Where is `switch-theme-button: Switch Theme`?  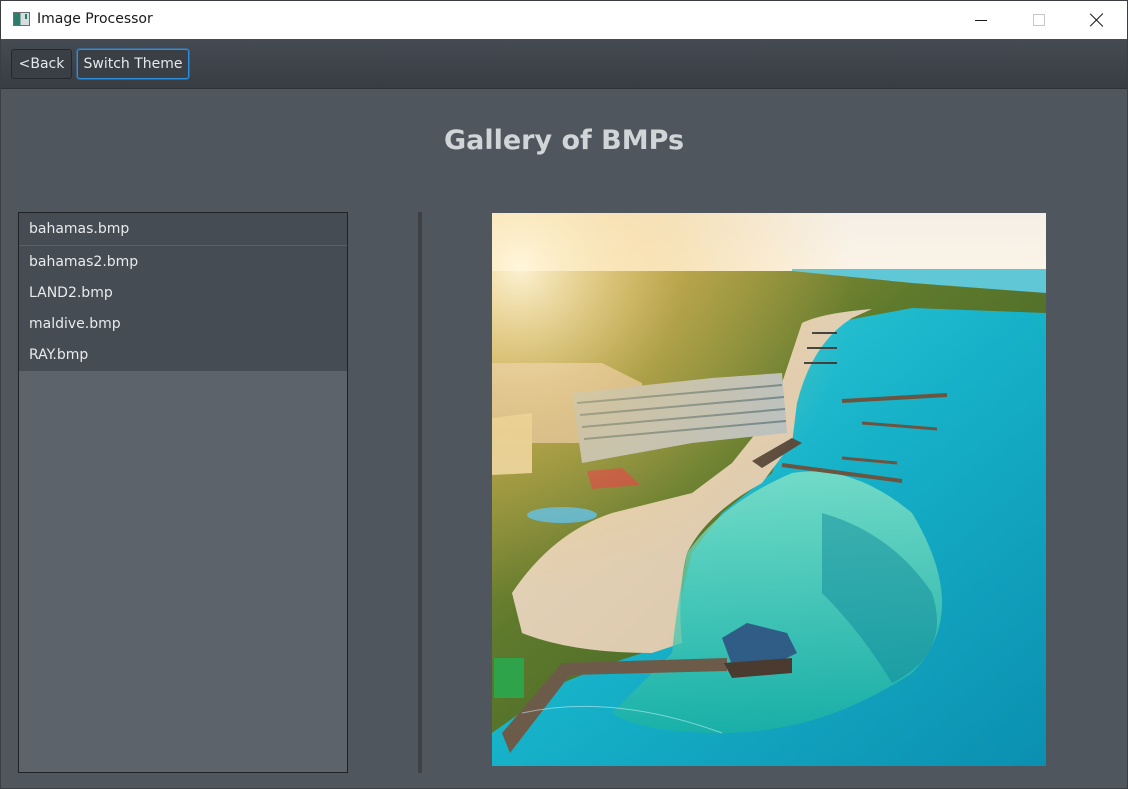
switch-theme-button: Switch Theme is located at coordinates (133, 64).